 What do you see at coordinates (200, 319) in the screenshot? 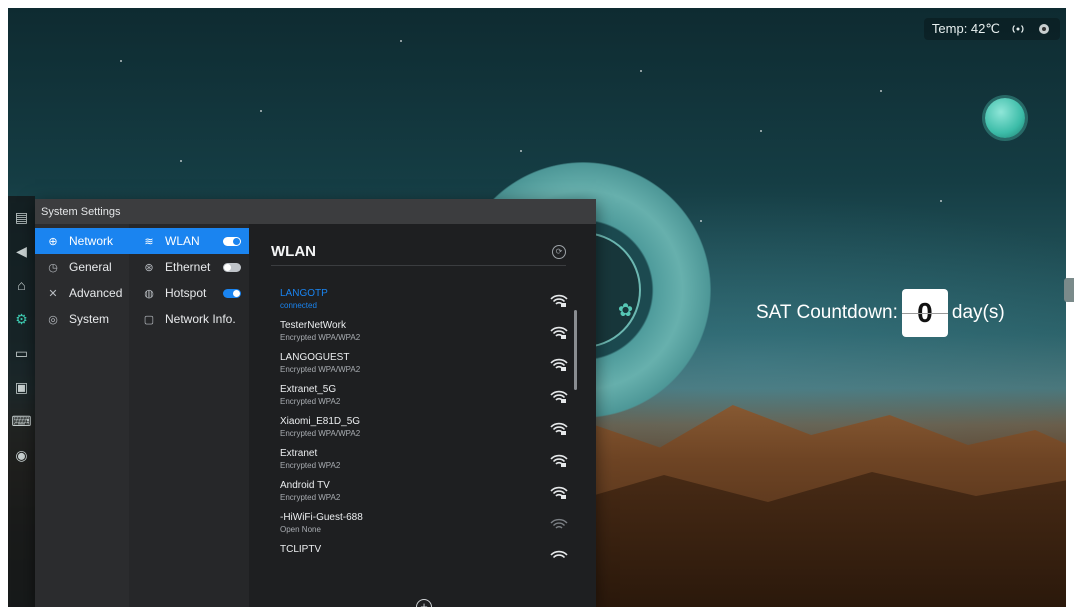
I see `submenu-label: Network Info.` at bounding box center [200, 319].